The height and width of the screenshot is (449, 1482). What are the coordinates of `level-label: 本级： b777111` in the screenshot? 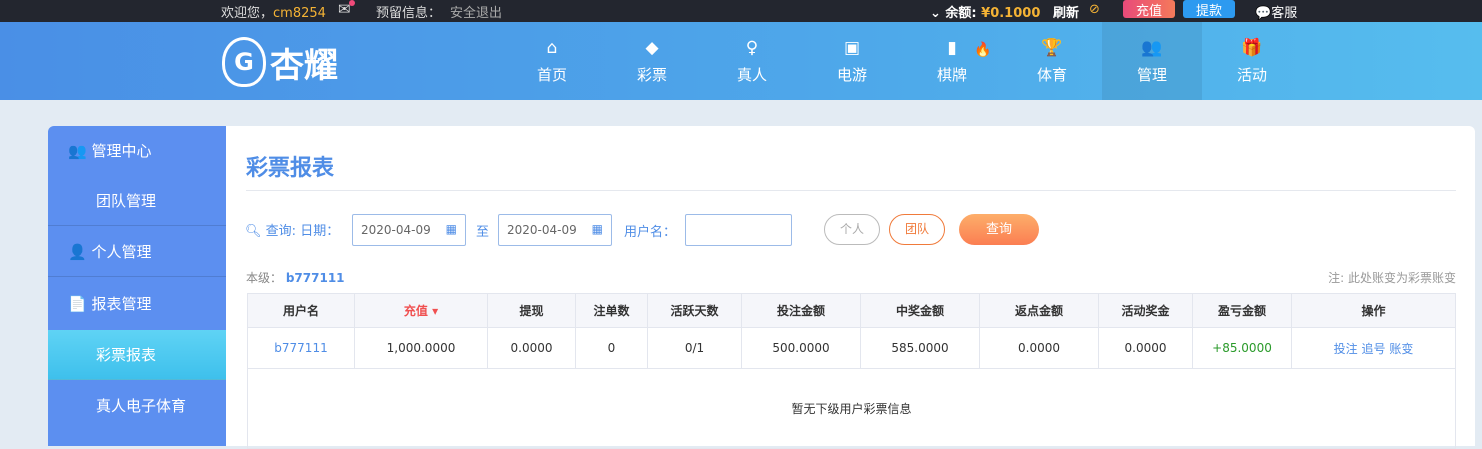 It's located at (295, 278).